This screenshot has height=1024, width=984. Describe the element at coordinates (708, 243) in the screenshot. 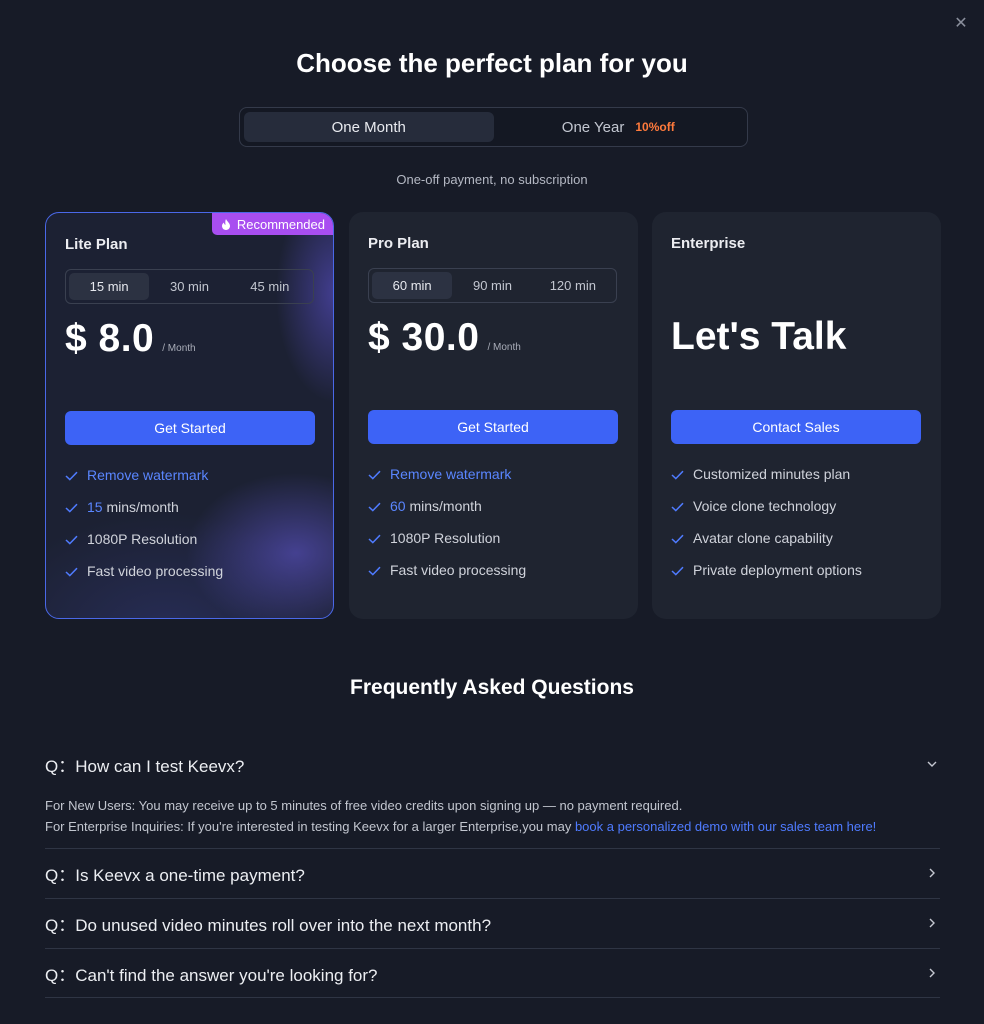

I see `plan-name: Enterprise` at that location.